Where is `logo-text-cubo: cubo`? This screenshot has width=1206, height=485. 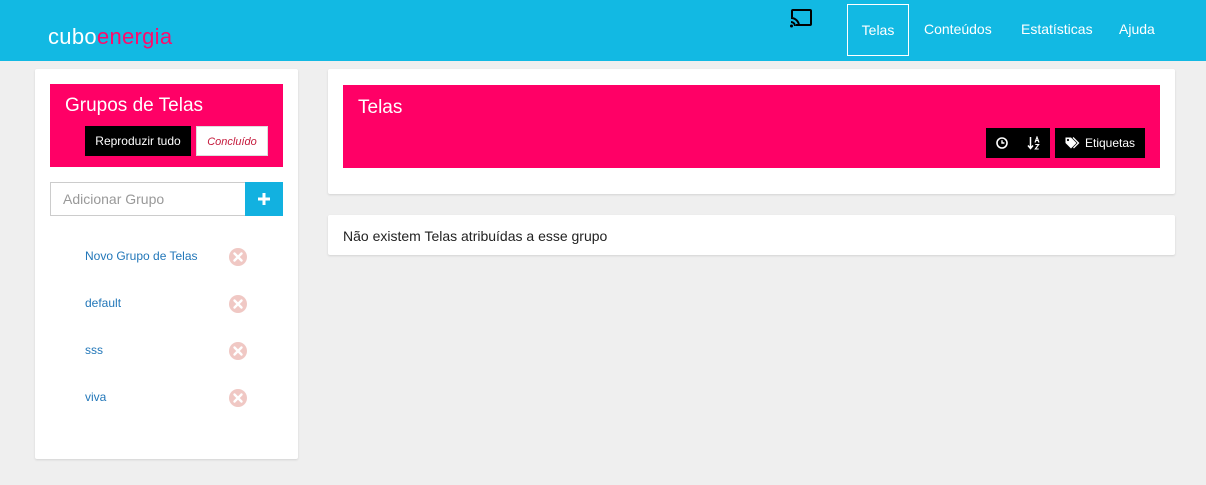
logo-text-cubo: cubo is located at coordinates (72, 36).